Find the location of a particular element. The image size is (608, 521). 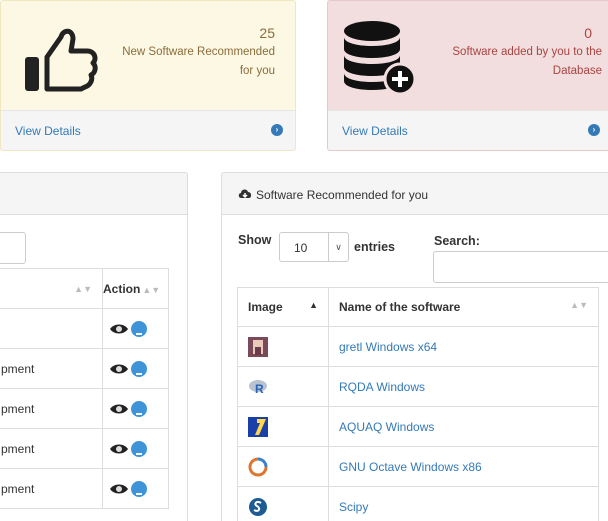

recommended-line1: New Software Recommended is located at coordinates (198, 52).